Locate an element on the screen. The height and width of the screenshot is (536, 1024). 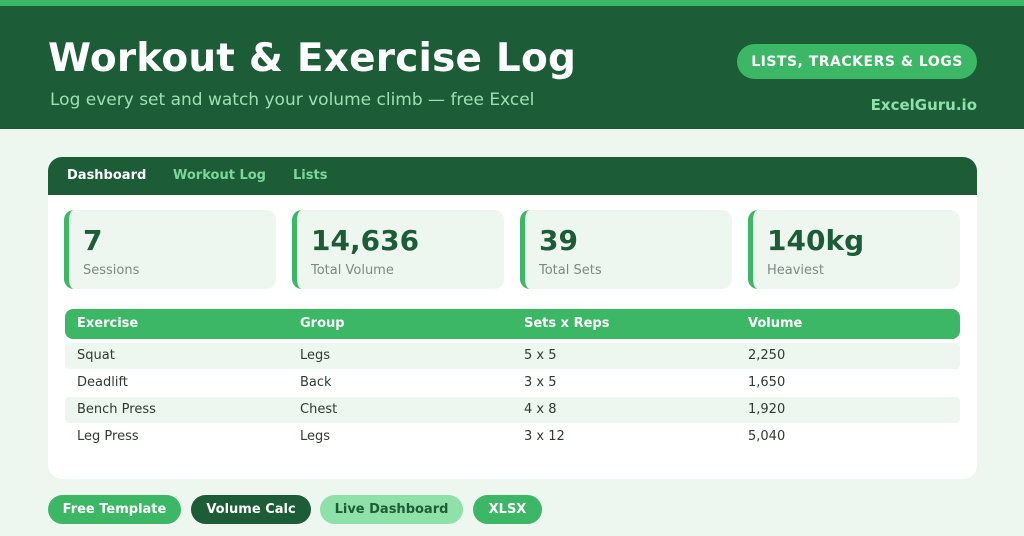
cell-exercise: Leg Press is located at coordinates (108, 436).